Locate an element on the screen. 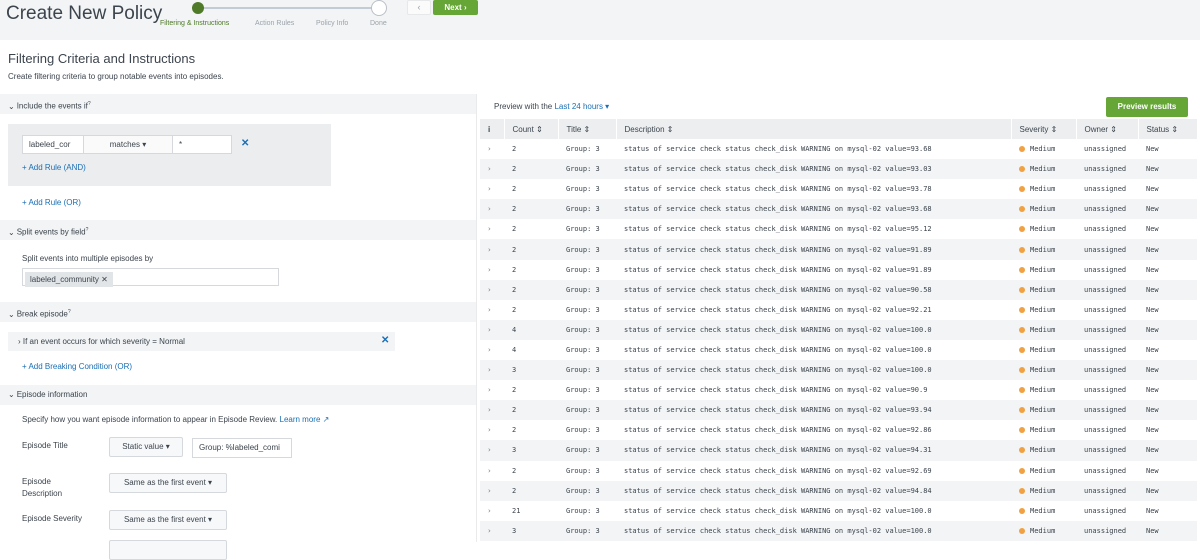 The image size is (1200, 560). rule-field-input: labeled_cor is located at coordinates (53, 144).